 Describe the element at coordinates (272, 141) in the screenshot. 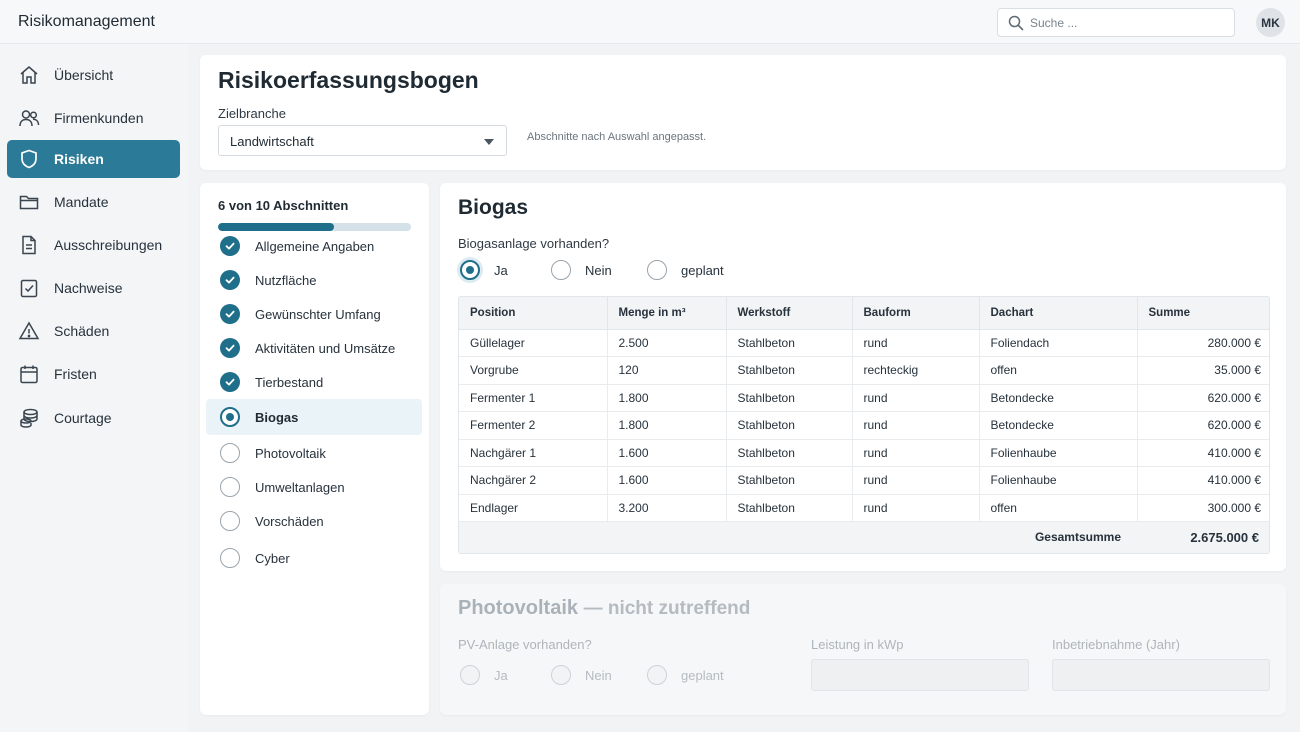

I see `branch-select-value: Landwirtschaft` at that location.